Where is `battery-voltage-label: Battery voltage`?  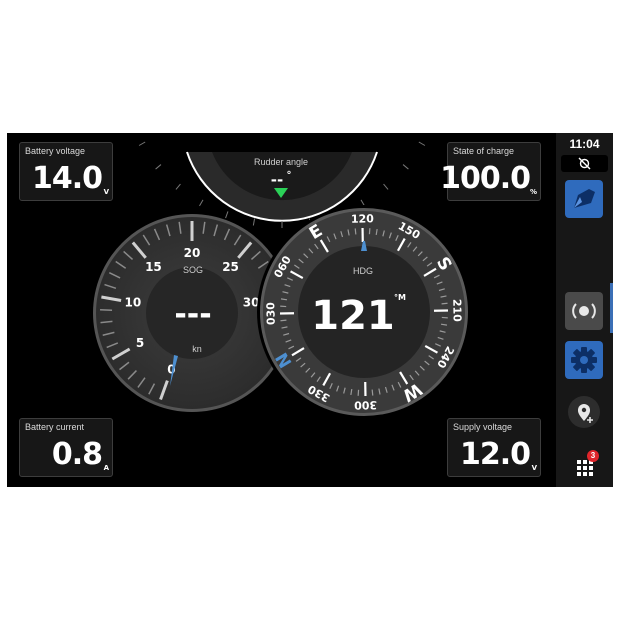
battery-voltage-label: Battery voltage is located at coordinates (55, 151).